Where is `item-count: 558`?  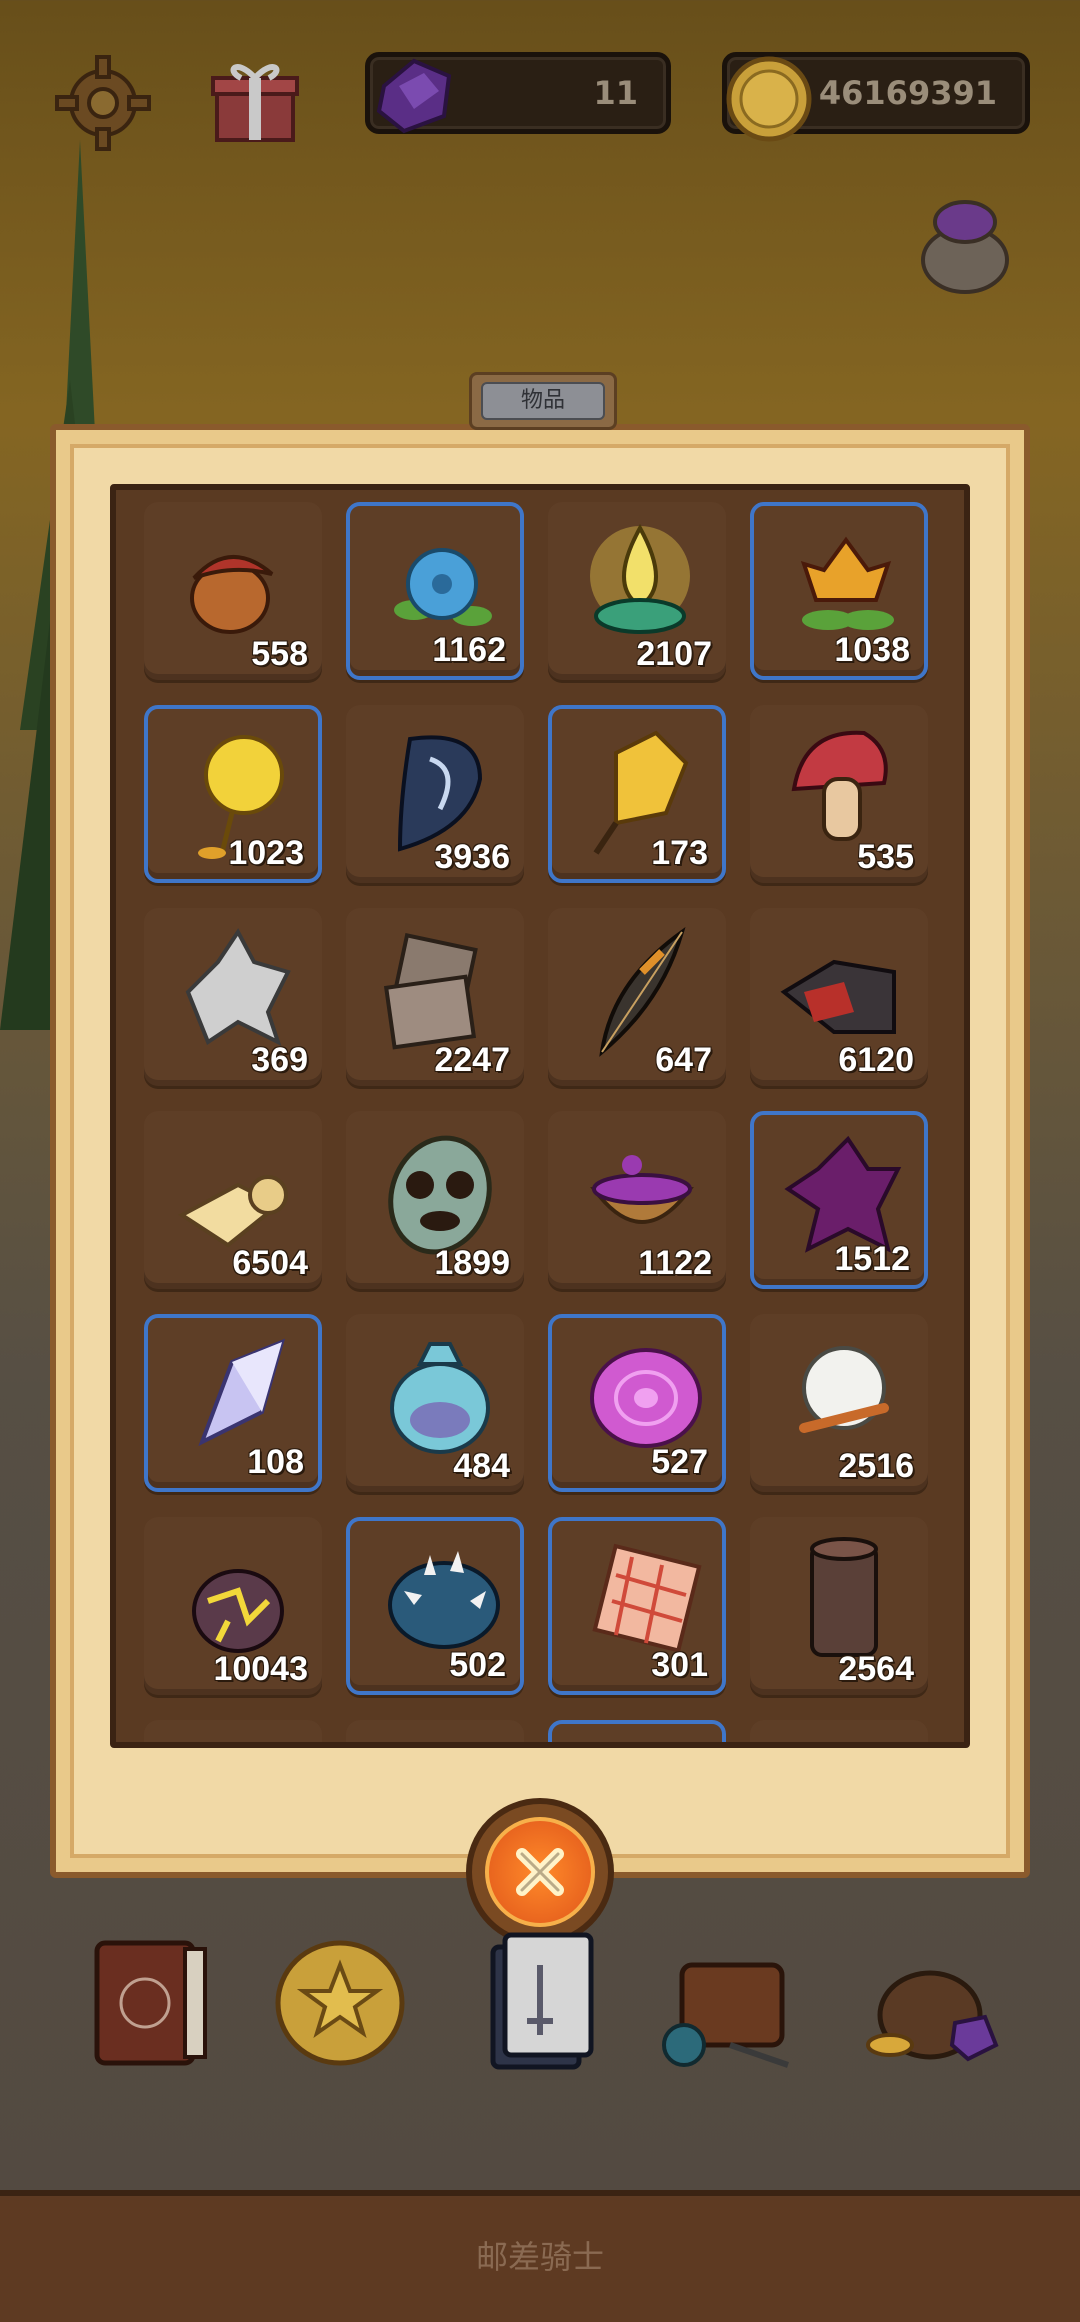
item-count: 558 is located at coordinates (279, 654).